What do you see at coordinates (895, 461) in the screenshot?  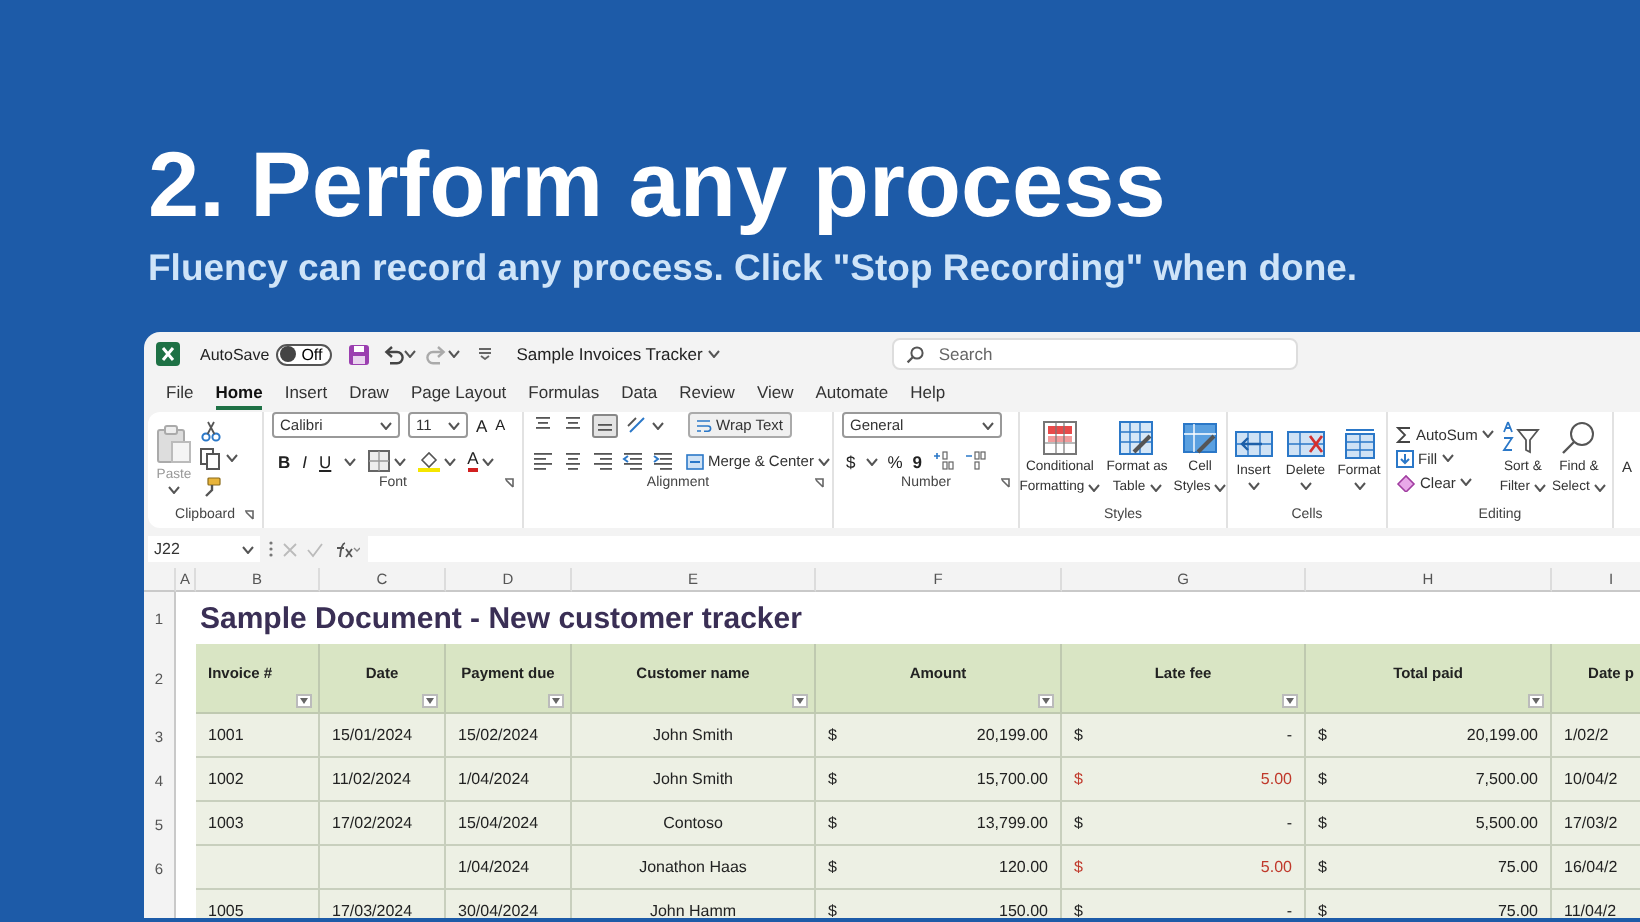 I see `percent-button: %` at bounding box center [895, 461].